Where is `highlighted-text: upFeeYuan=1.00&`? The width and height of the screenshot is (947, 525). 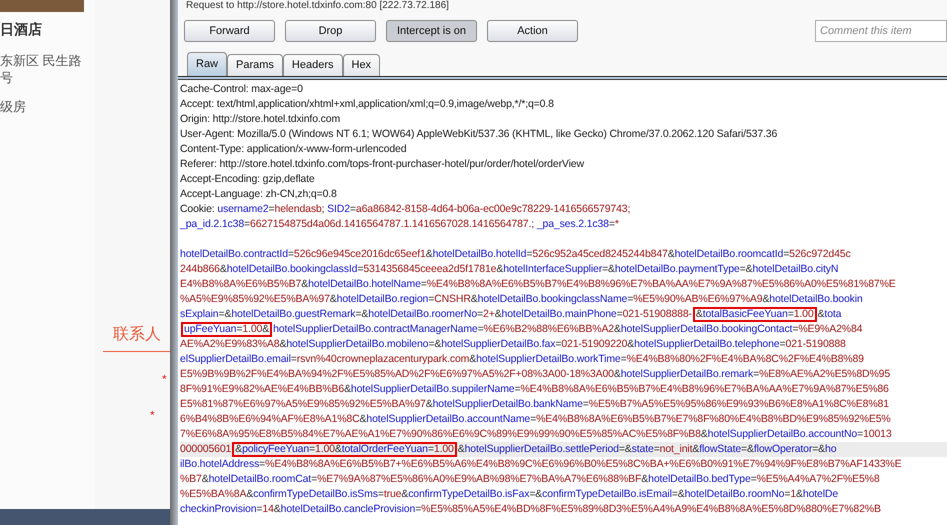
highlighted-text: upFeeYuan=1.00& is located at coordinates (226, 329).